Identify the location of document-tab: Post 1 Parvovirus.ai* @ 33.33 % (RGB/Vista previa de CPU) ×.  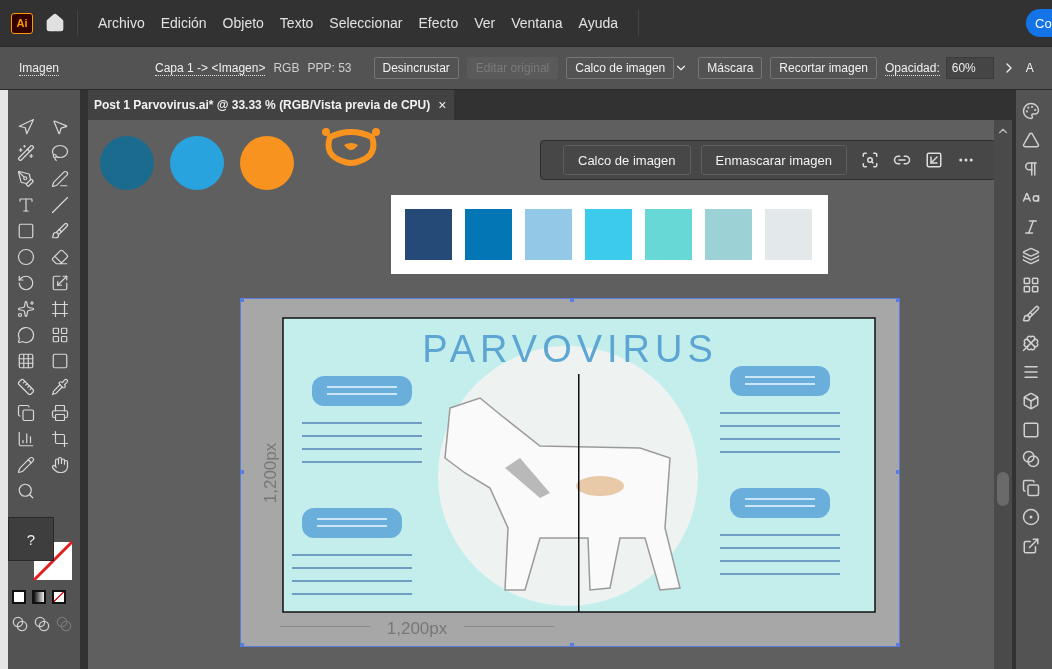
(271, 105).